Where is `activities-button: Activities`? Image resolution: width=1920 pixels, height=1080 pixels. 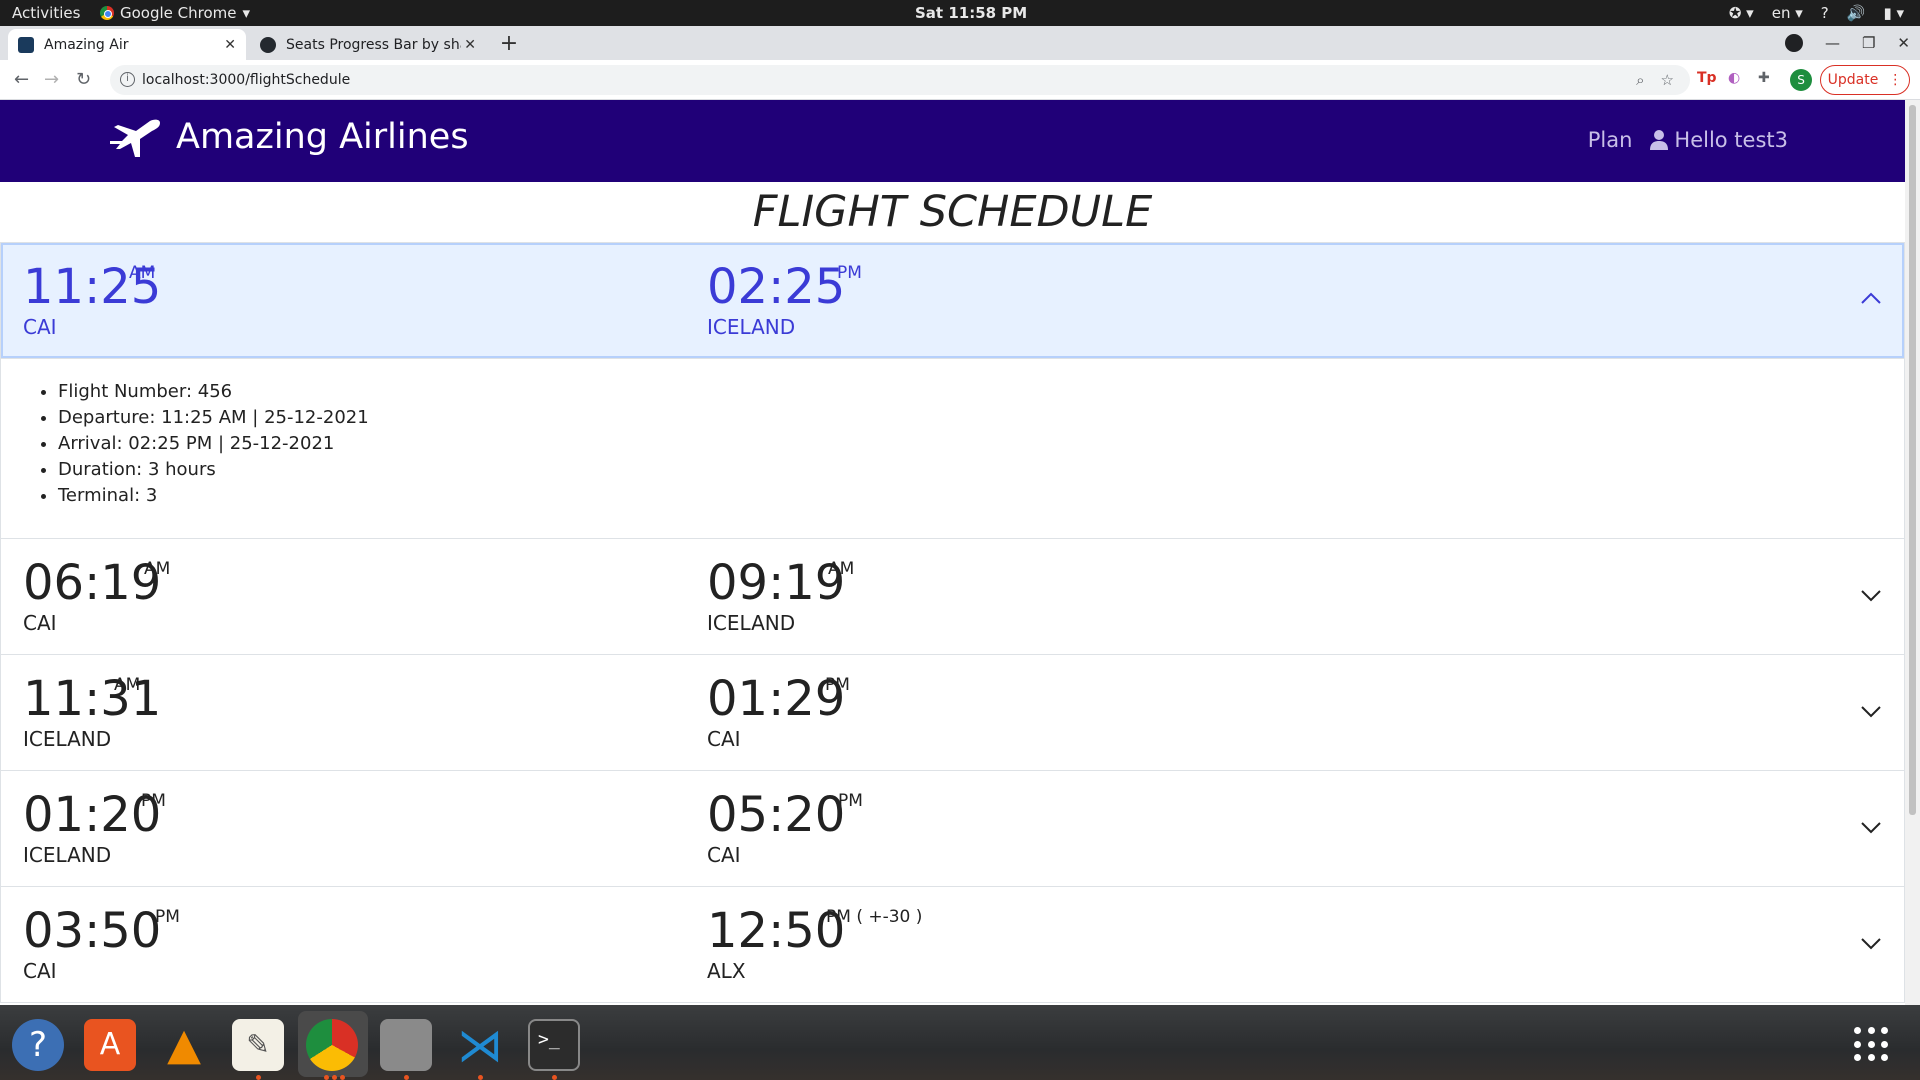 activities-button: Activities is located at coordinates (46, 13).